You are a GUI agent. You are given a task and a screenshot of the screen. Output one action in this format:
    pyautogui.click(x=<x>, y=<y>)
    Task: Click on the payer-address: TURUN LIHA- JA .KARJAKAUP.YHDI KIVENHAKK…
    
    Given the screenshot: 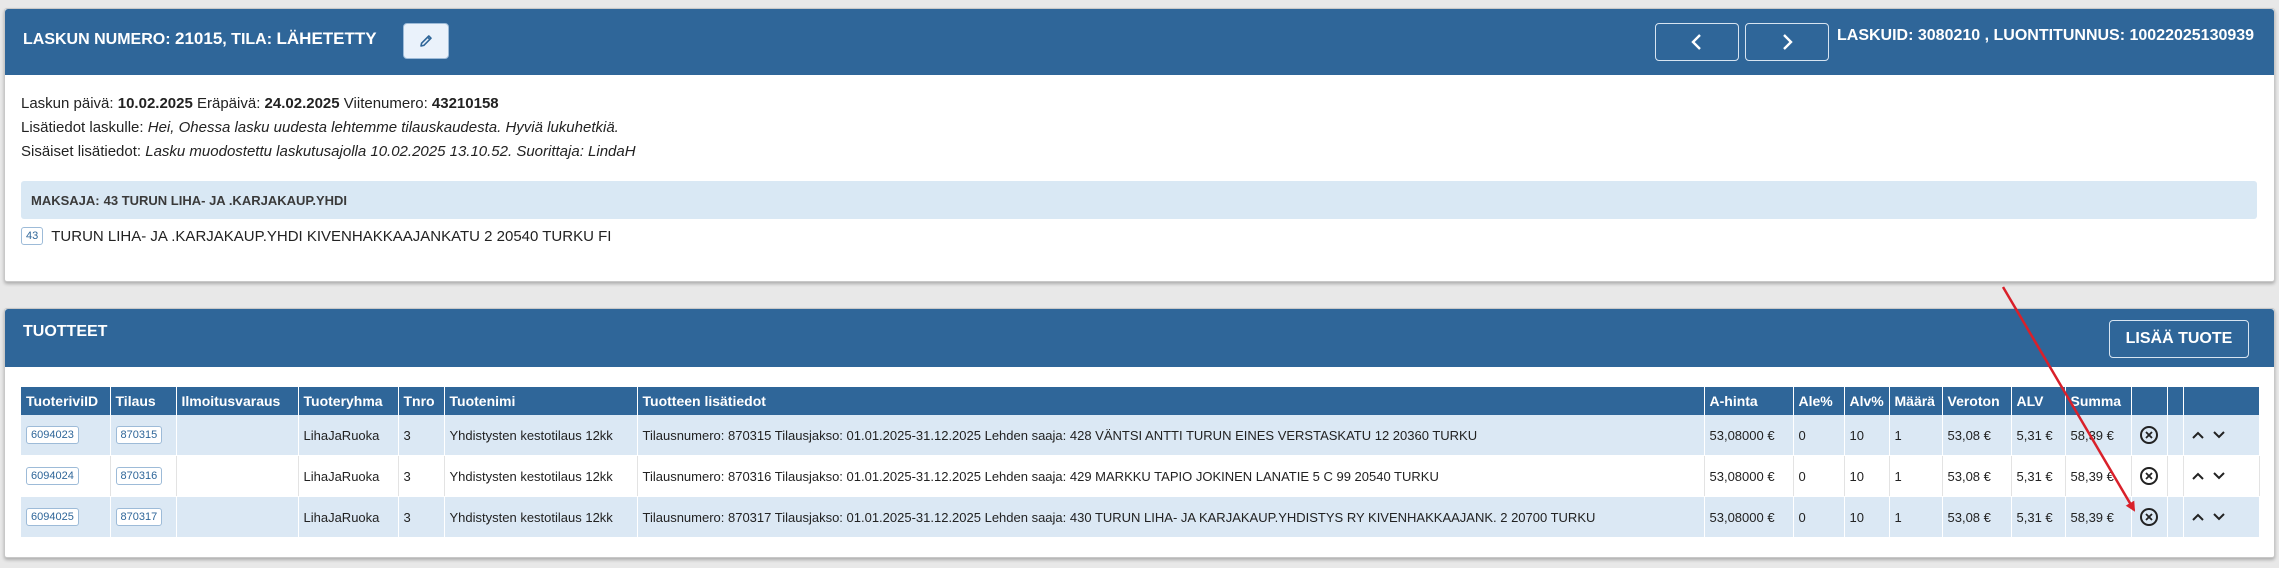 What is the action you would take?
    pyautogui.click(x=331, y=236)
    